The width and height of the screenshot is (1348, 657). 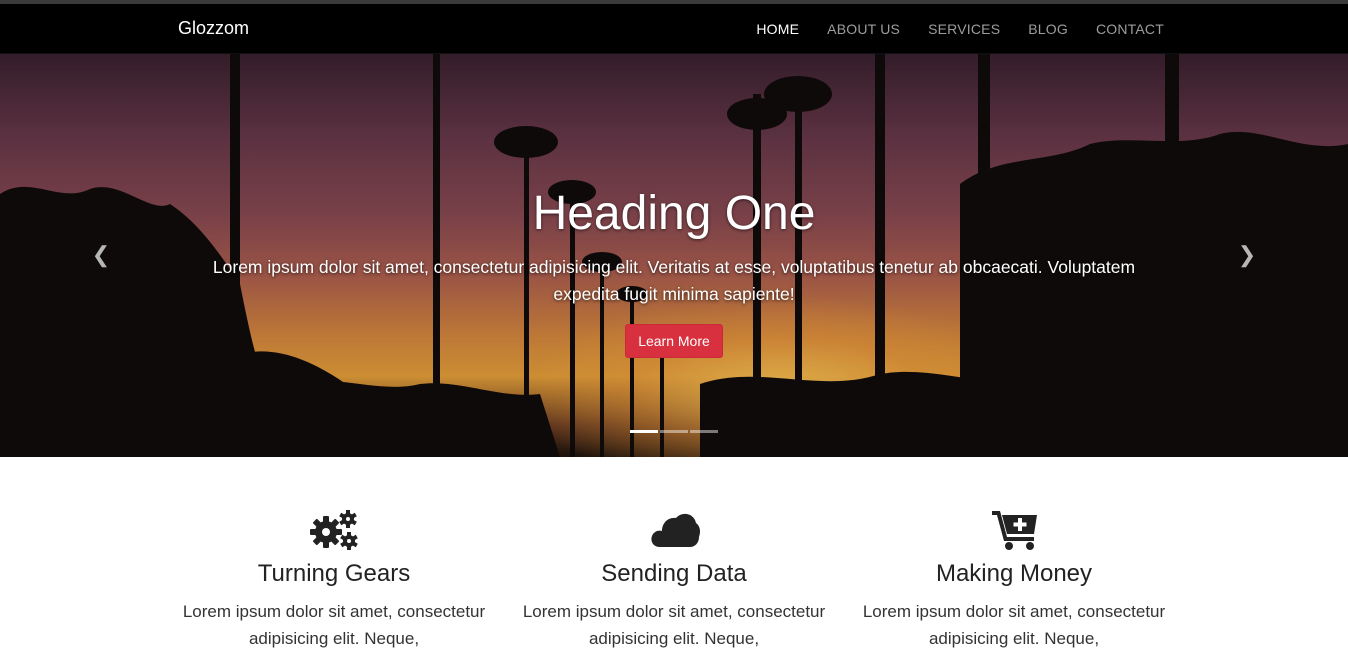 What do you see at coordinates (334, 530) in the screenshot?
I see `gears-icon` at bounding box center [334, 530].